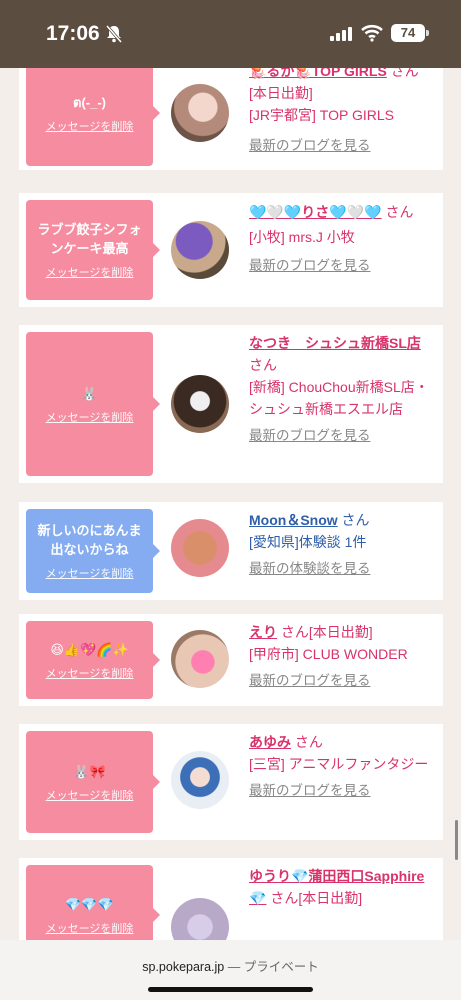  I want to click on profile-name-link: えり, so click(263, 632).